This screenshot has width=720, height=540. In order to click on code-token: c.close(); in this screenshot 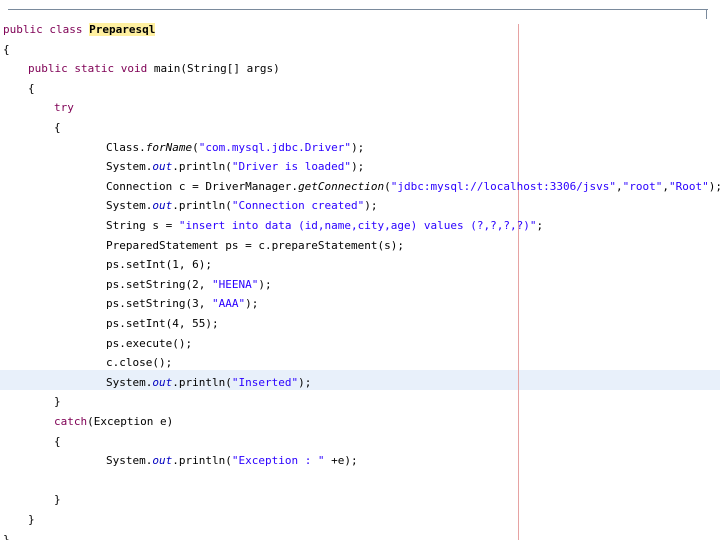, I will do `click(139, 363)`.